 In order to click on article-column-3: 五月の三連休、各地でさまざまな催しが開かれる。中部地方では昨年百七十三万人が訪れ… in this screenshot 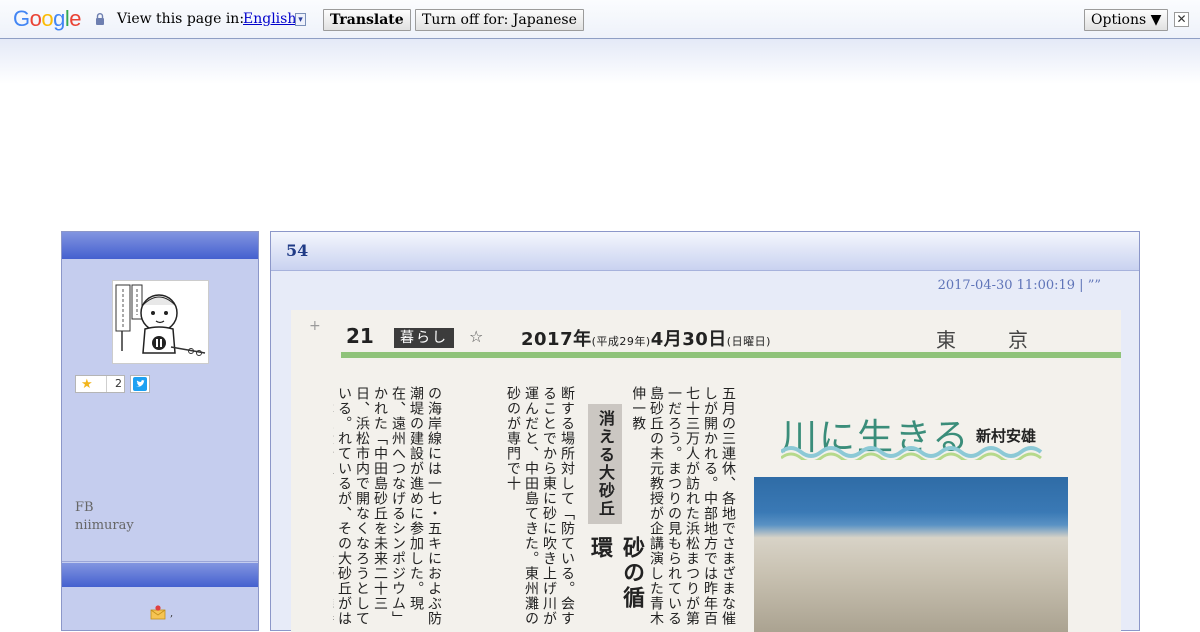, I will do `click(684, 506)`.